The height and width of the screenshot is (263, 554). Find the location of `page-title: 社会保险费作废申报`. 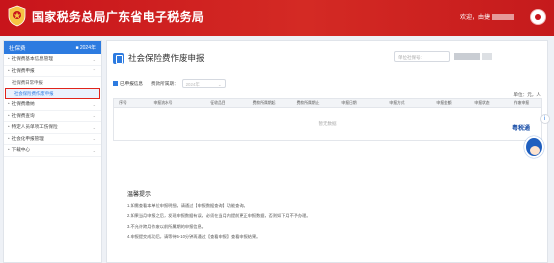

page-title: 社会保险费作废申报 is located at coordinates (166, 58).